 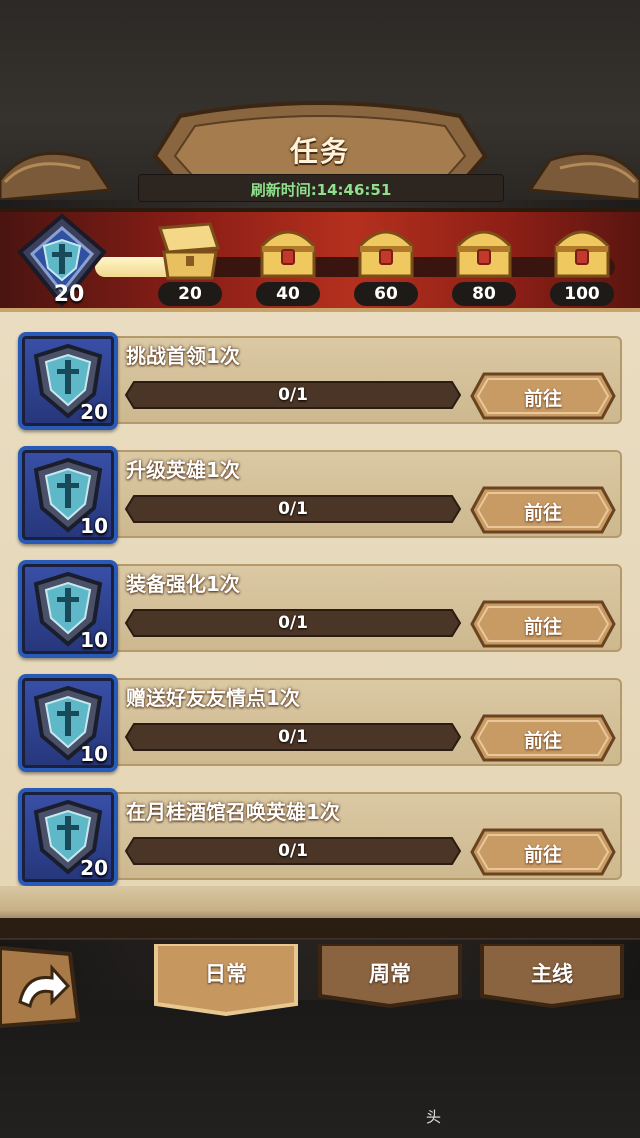 I want to click on task-title: 升级英雄1次, so click(x=183, y=470).